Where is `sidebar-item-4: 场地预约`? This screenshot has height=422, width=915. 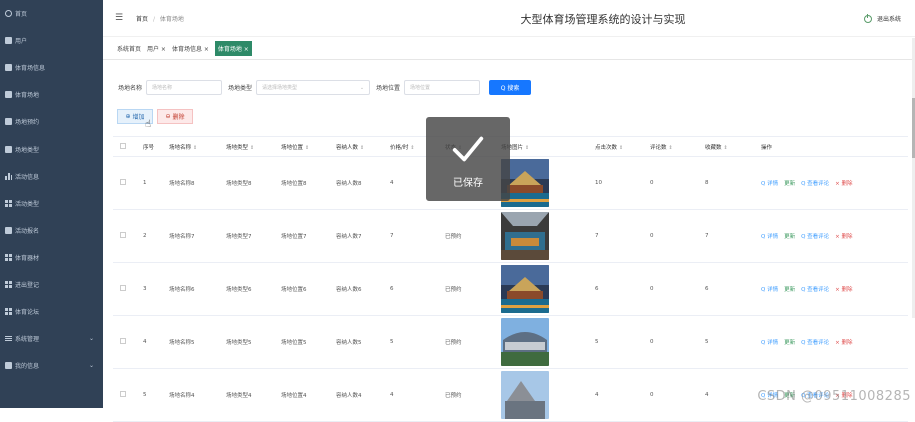
sidebar-item-4: 场地预约 is located at coordinates (51, 121).